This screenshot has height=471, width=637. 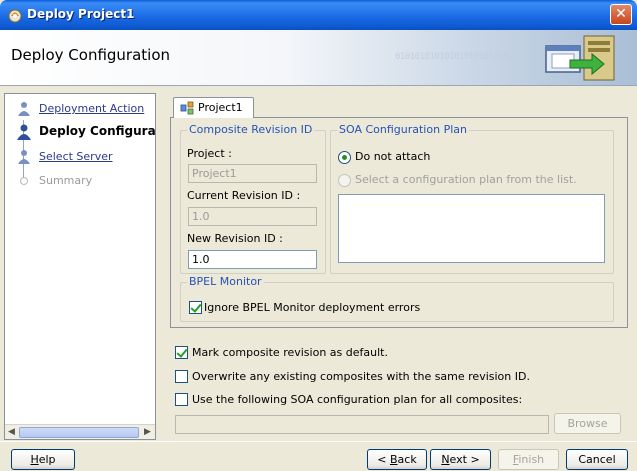 What do you see at coordinates (252, 216) in the screenshot?
I see `current-revision-field: 1.0` at bounding box center [252, 216].